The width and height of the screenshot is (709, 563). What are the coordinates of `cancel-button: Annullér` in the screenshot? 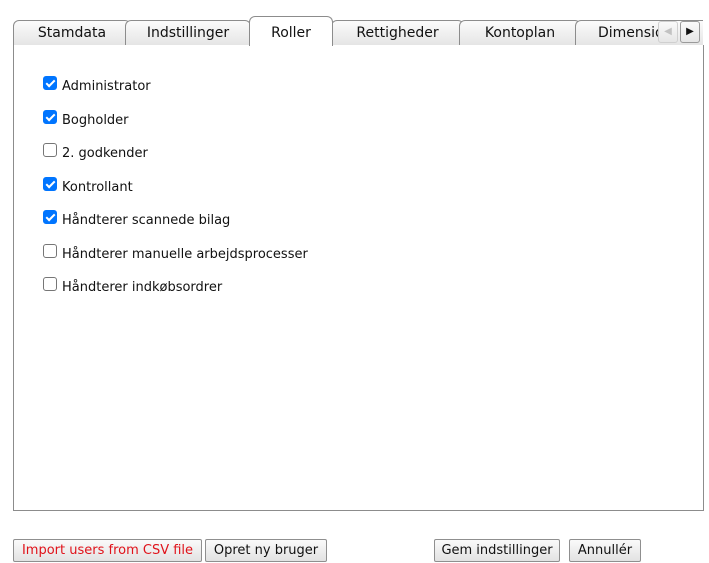 It's located at (605, 550).